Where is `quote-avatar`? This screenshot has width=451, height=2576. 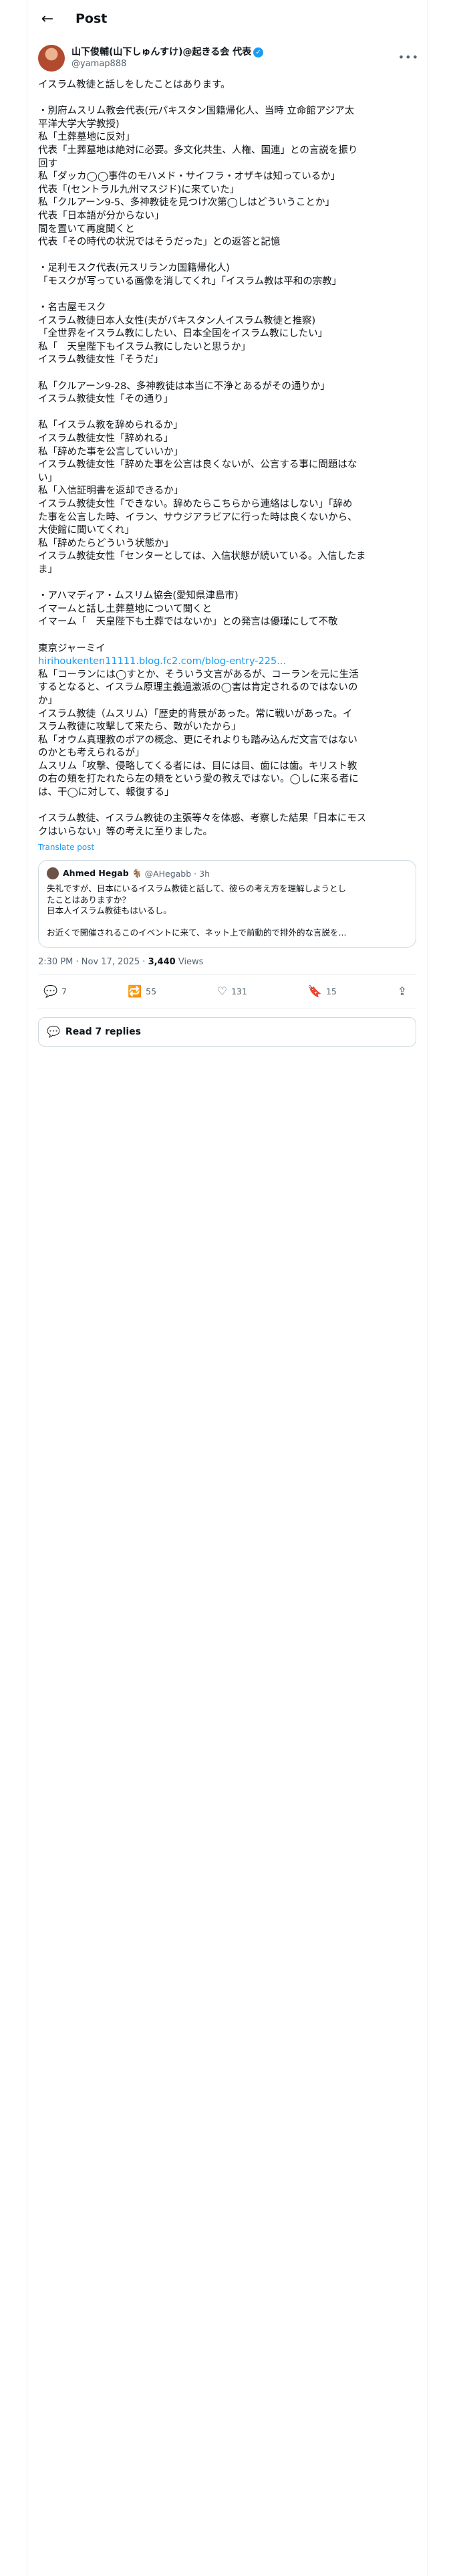 quote-avatar is located at coordinates (53, 874).